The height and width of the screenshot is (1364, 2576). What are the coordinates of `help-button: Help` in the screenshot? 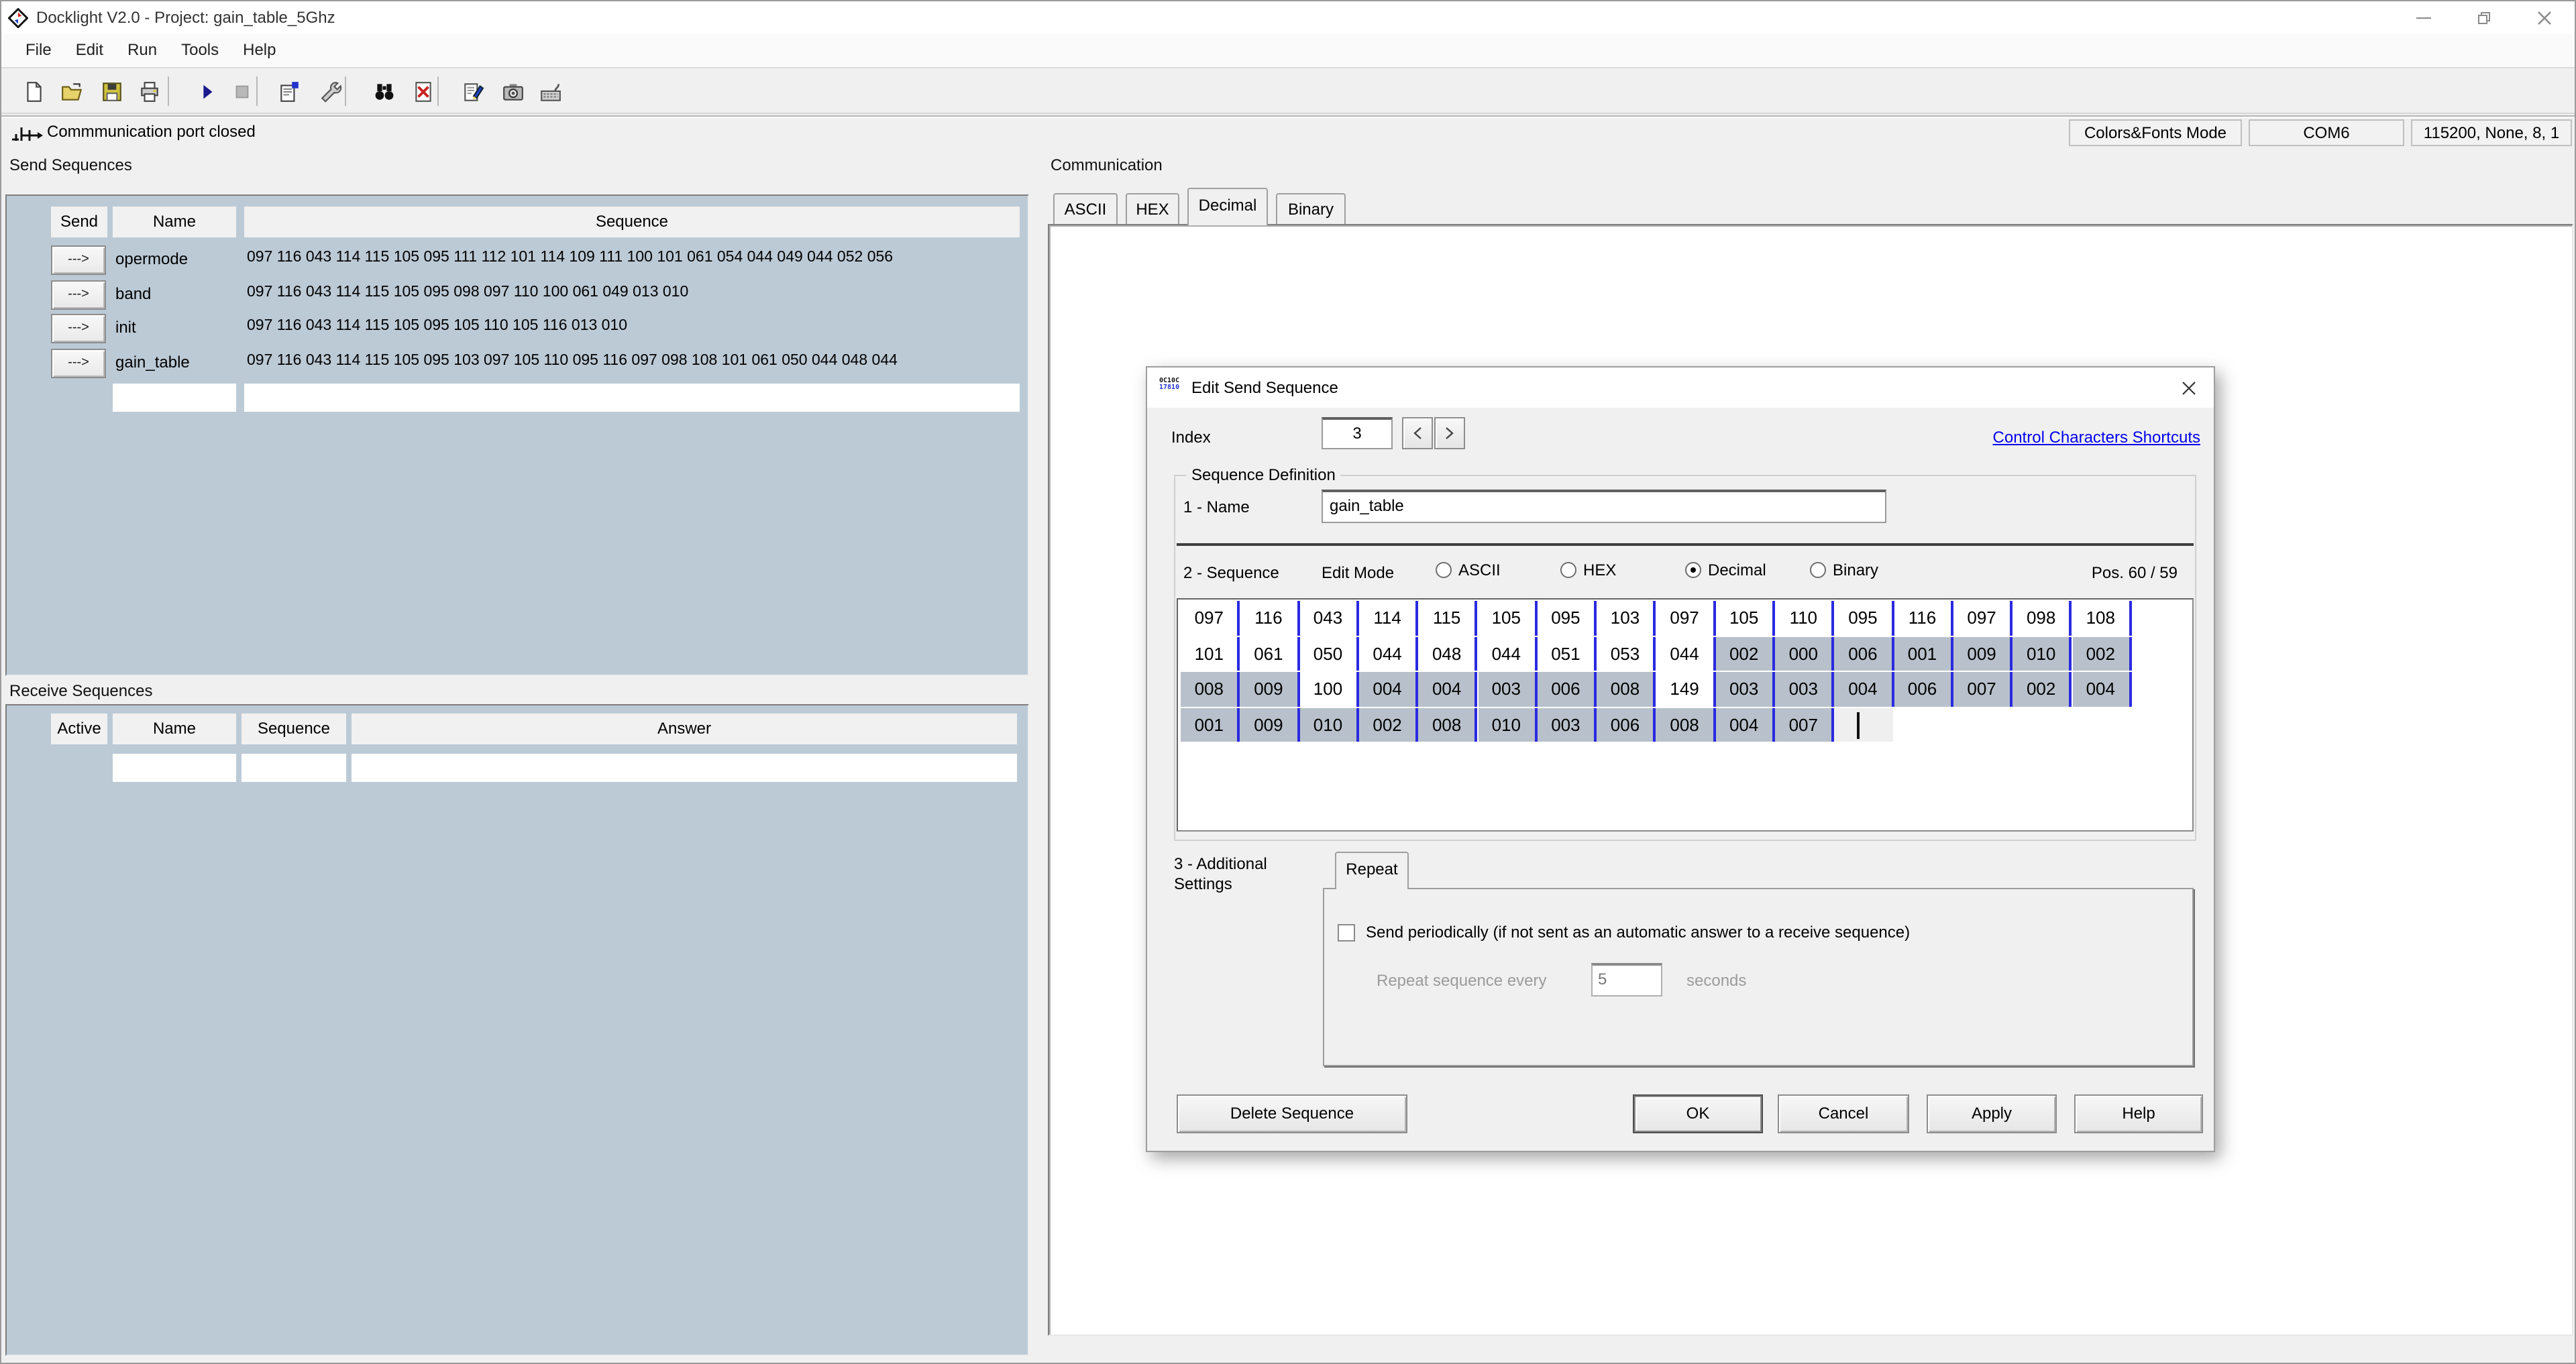 It's located at (2138, 1113).